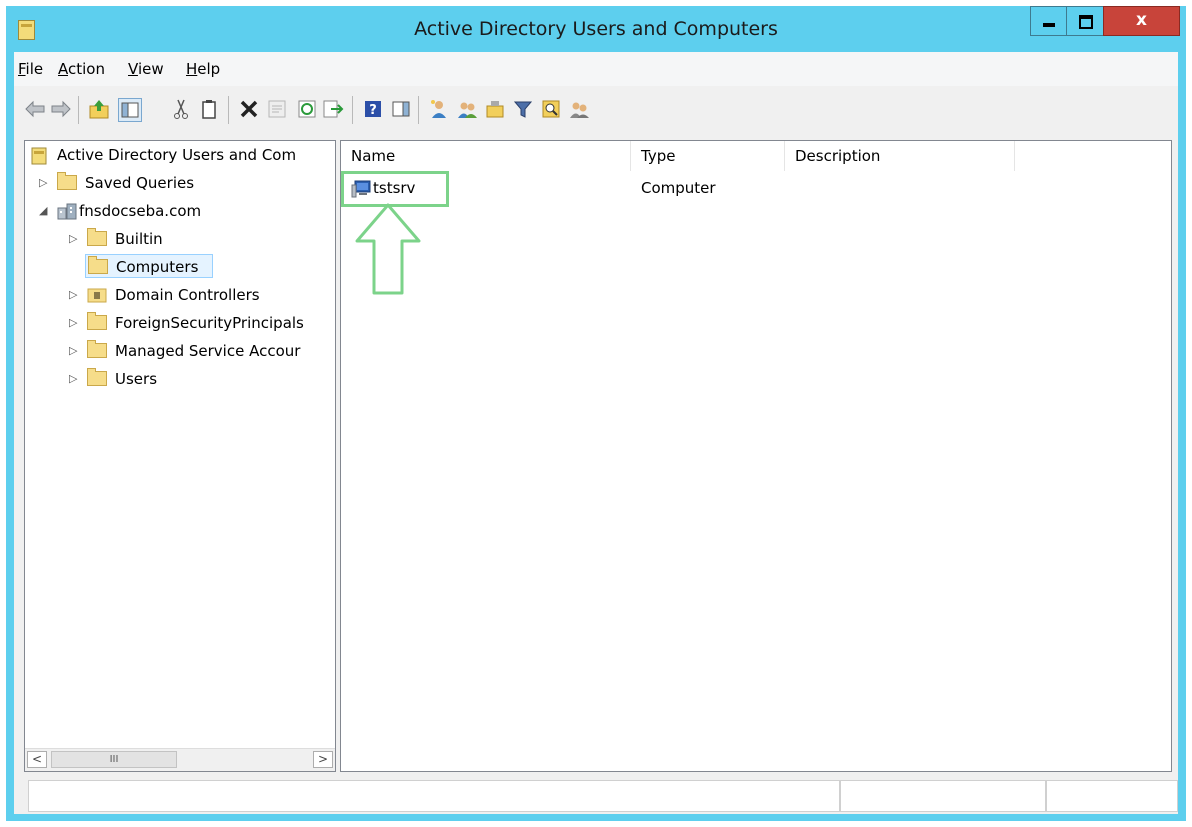  Describe the element at coordinates (249, 109) in the screenshot. I see `delete-icon` at that location.